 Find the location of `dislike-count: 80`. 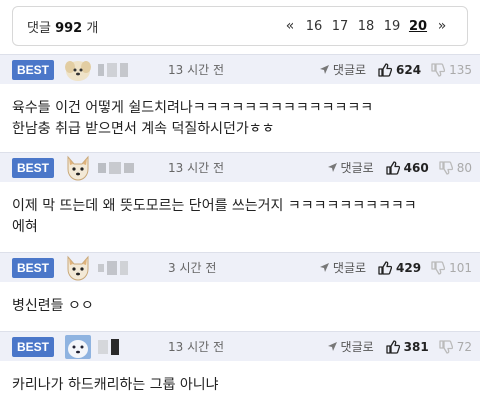

dislike-count: 80 is located at coordinates (464, 167).